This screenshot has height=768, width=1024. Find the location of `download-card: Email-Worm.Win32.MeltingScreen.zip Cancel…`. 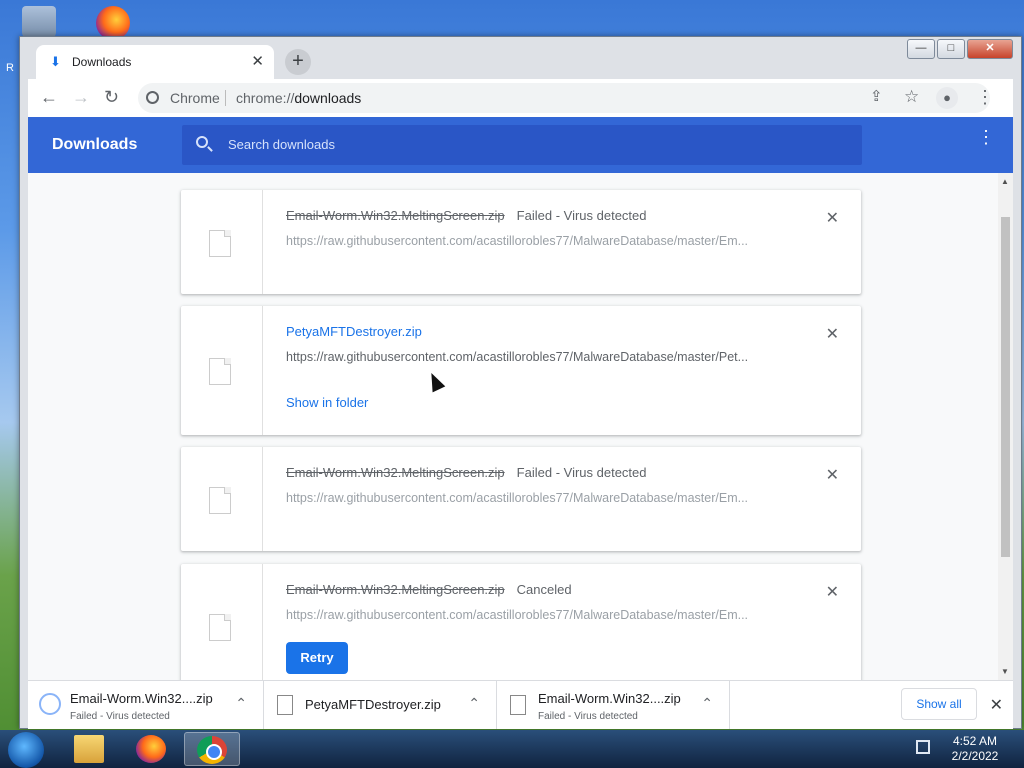

download-card: Email-Worm.Win32.MeltingScreen.zip Cancel… is located at coordinates (521, 622).